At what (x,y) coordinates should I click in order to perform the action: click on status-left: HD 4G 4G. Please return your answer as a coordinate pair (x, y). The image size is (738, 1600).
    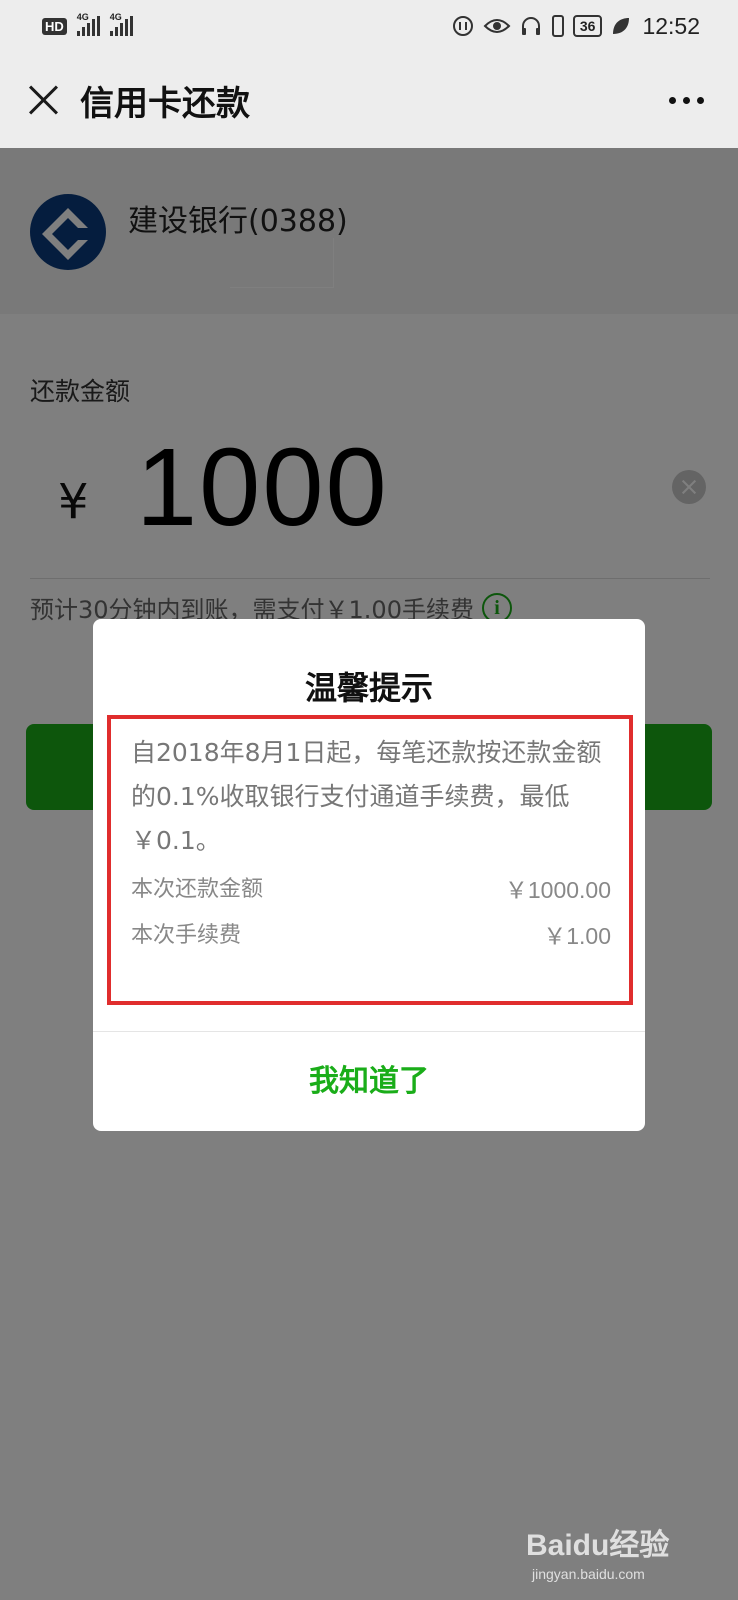
    Looking at the image, I should click on (87, 24).